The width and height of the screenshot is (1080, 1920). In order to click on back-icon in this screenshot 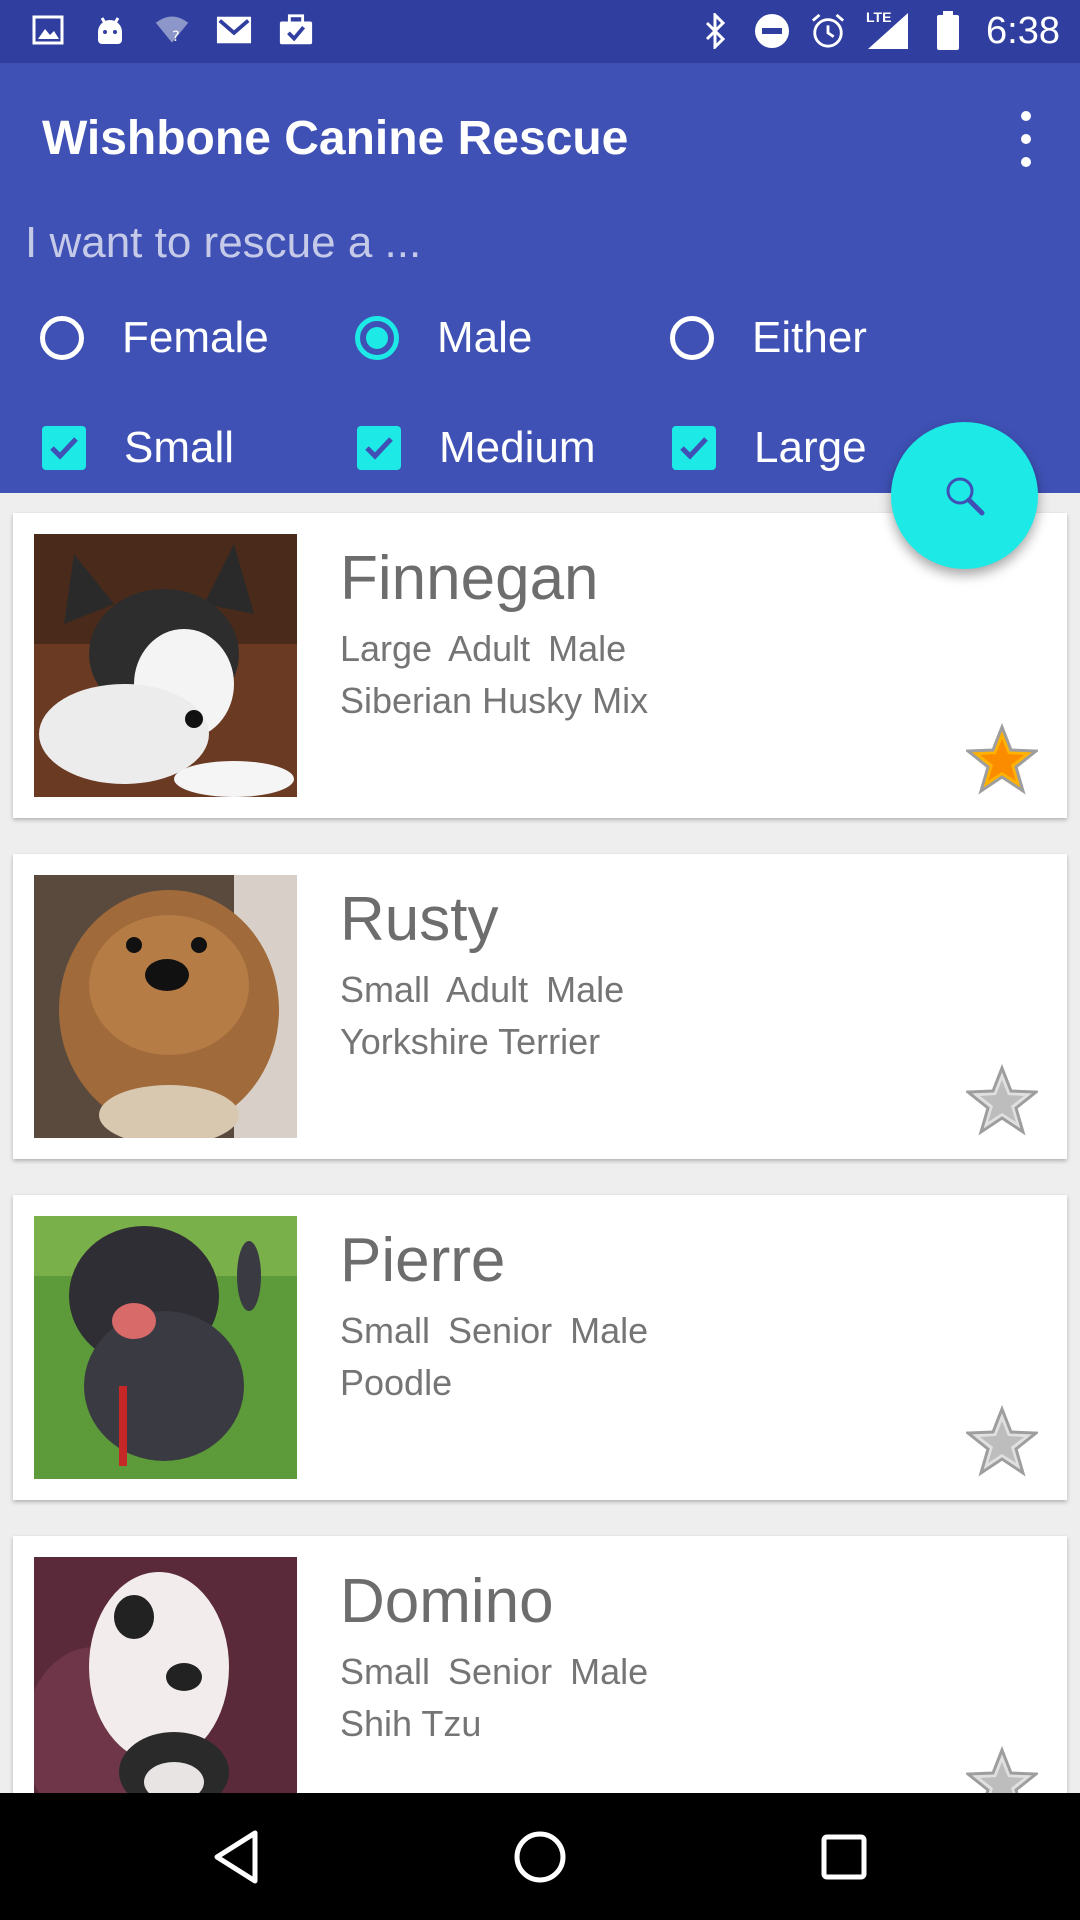, I will do `click(236, 1857)`.